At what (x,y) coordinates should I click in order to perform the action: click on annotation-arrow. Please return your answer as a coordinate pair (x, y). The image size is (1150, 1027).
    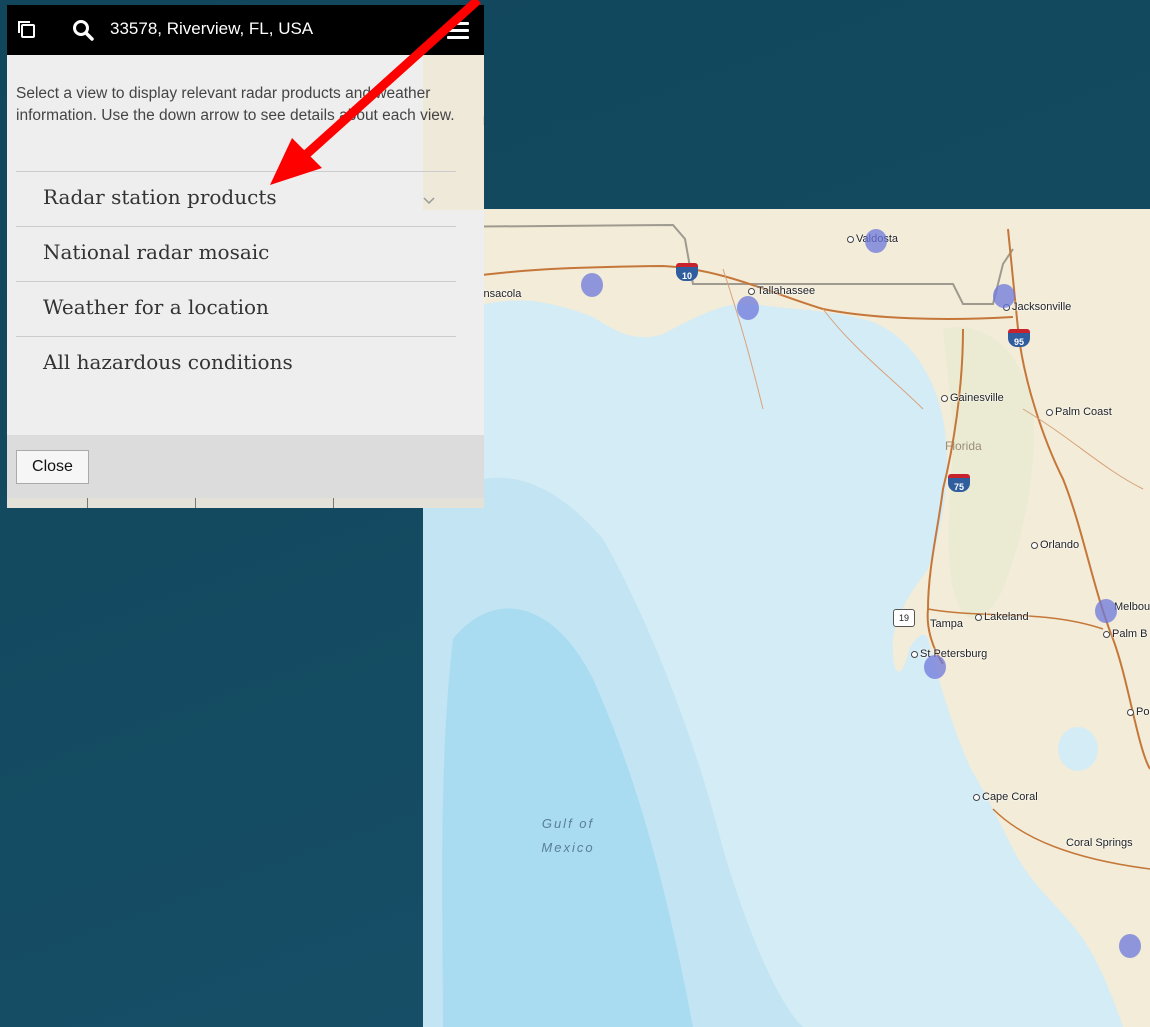
    Looking at the image, I should click on (376, 92).